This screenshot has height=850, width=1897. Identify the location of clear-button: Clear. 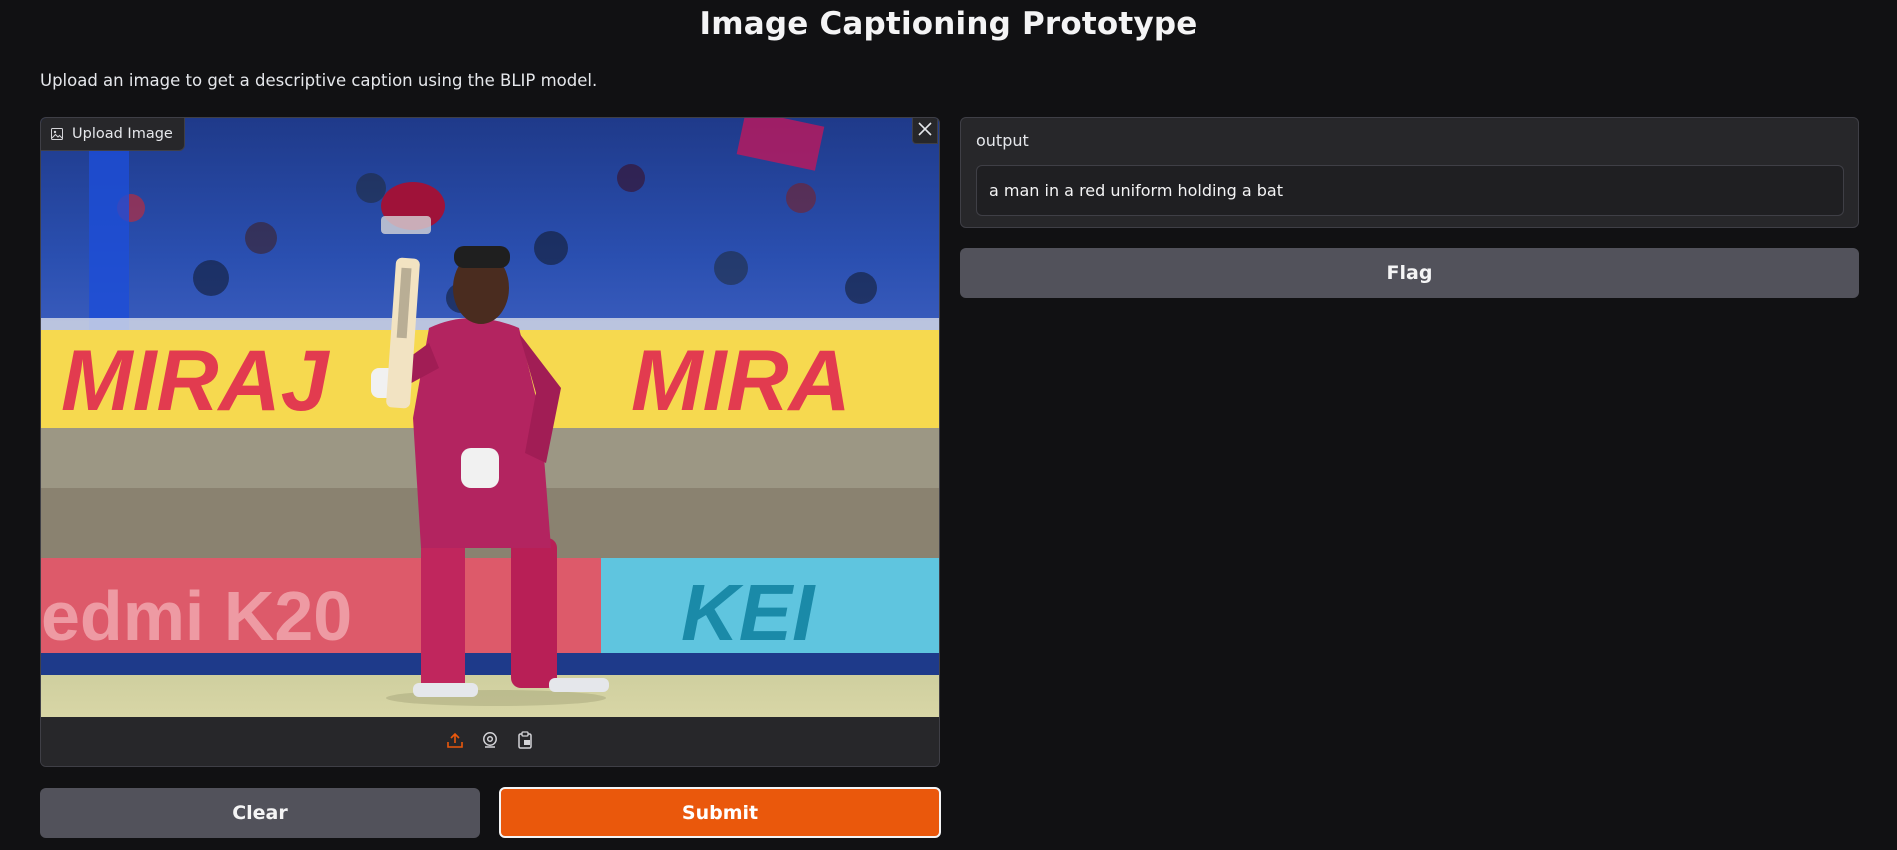
(260, 813).